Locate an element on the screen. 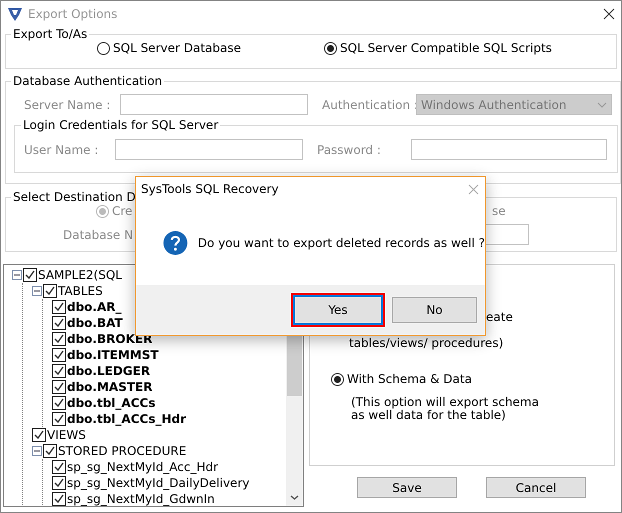  tree-item: STORED PROCEDURE is located at coordinates (122, 451).